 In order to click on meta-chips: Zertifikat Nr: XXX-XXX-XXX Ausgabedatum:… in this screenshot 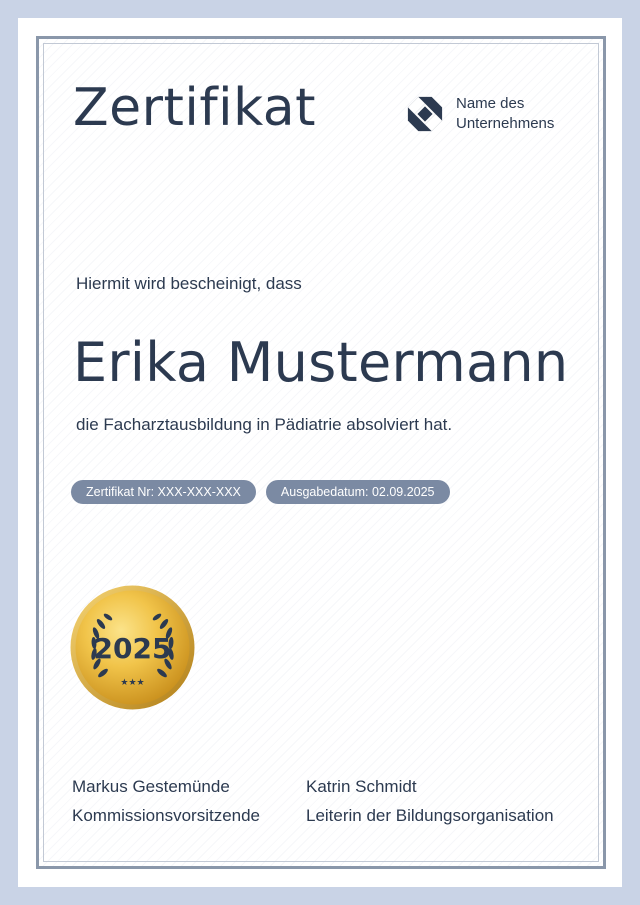, I will do `click(265, 492)`.